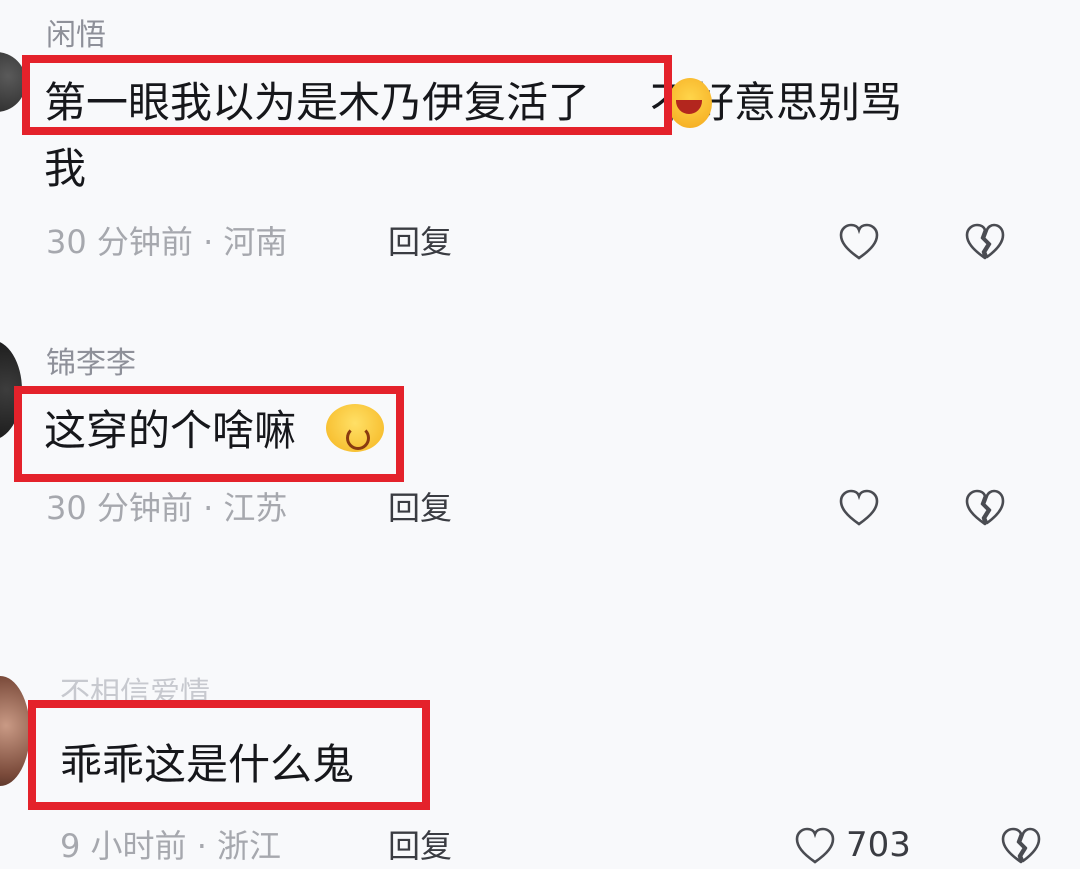 This screenshot has height=869, width=1080. I want to click on comment-meta: 9 小时前 · 浙江, so click(171, 846).